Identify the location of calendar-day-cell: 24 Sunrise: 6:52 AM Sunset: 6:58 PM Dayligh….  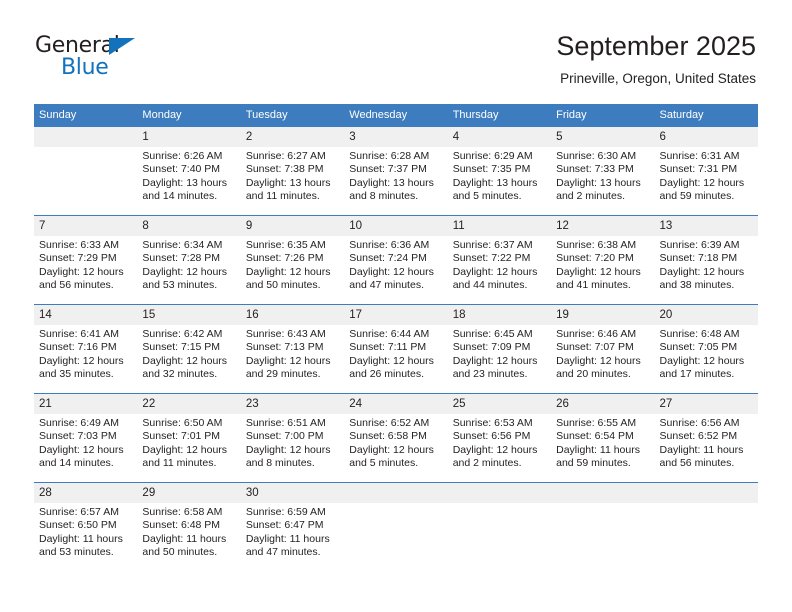
(396, 438).